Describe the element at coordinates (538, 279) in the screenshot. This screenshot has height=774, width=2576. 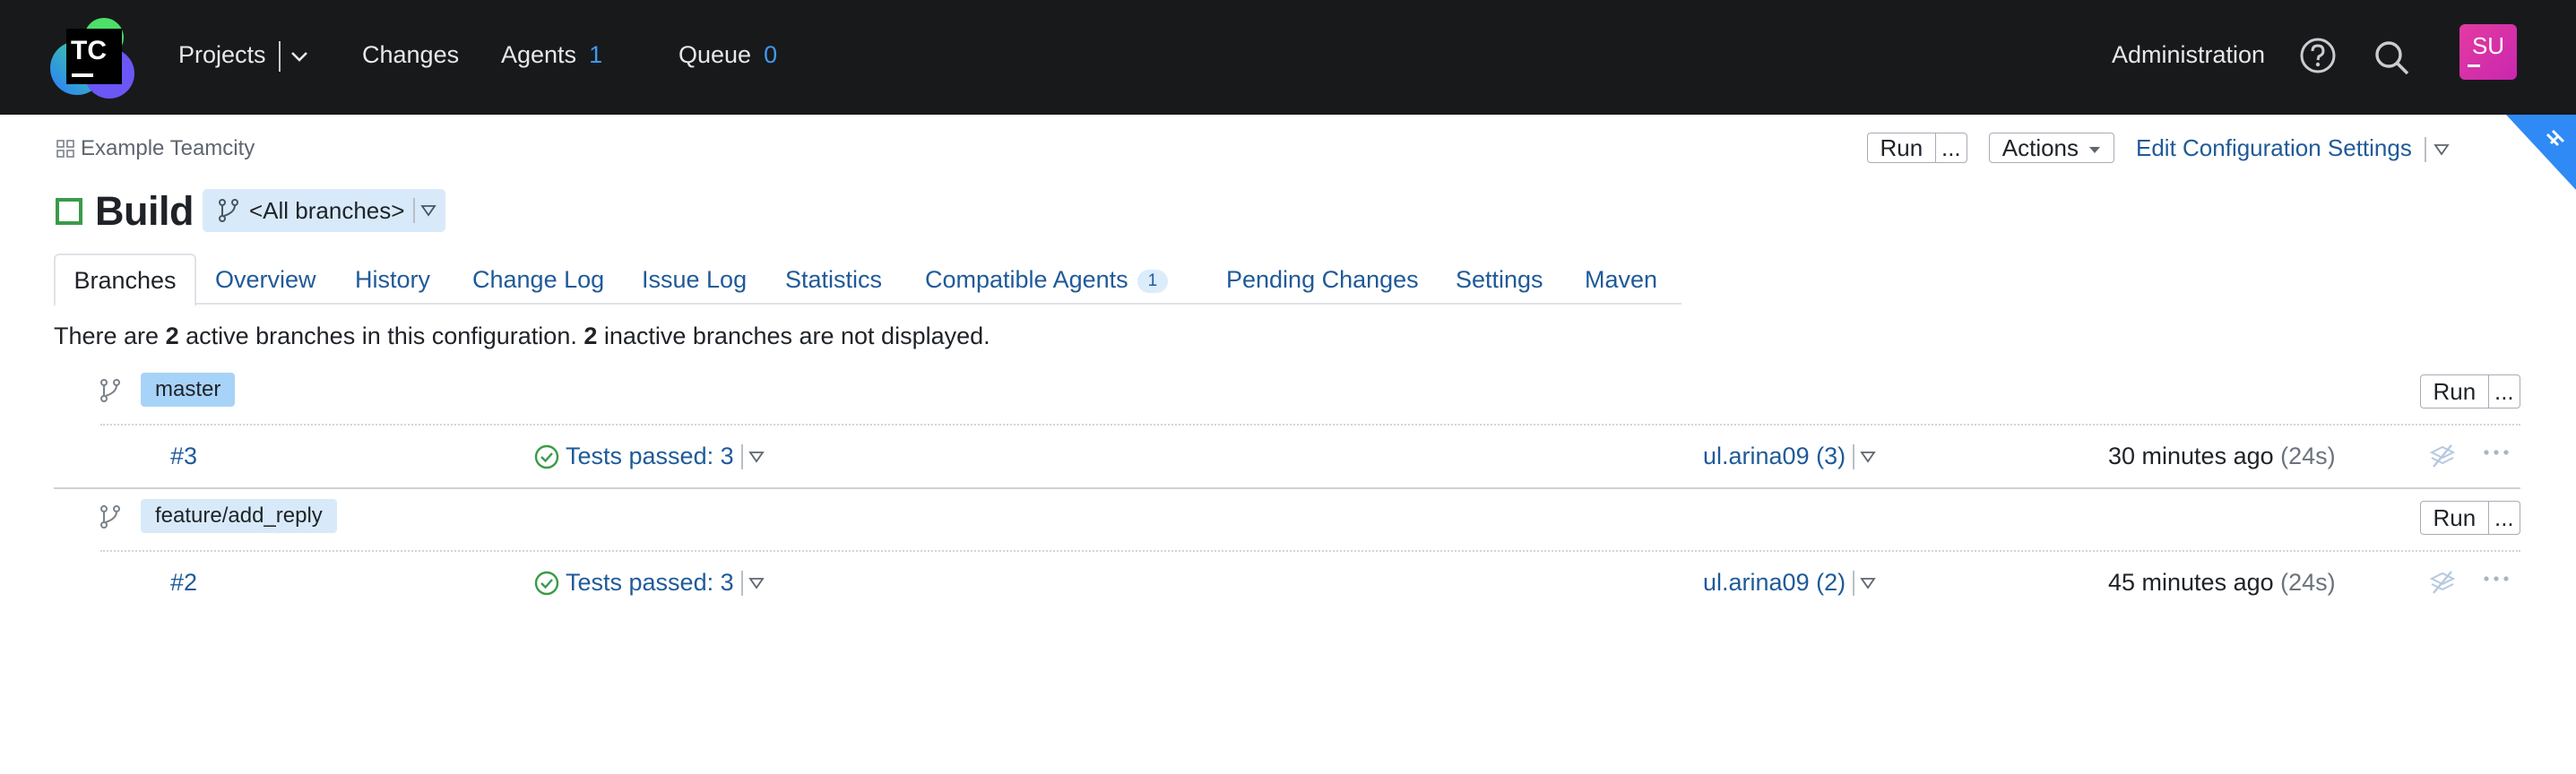
I see `tab-change-log: Change Log` at that location.